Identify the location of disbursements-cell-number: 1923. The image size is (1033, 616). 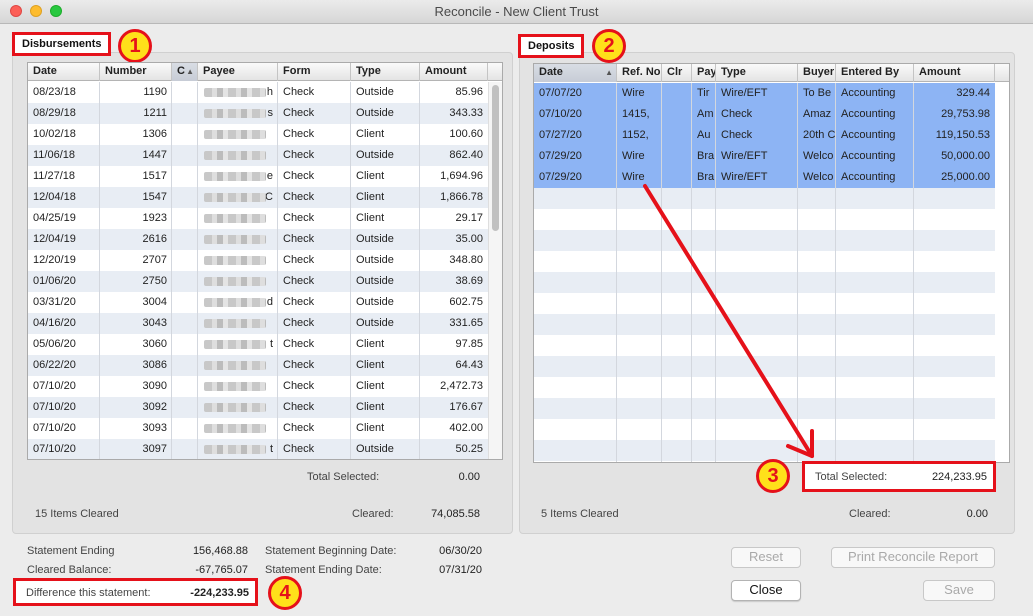
(154, 218).